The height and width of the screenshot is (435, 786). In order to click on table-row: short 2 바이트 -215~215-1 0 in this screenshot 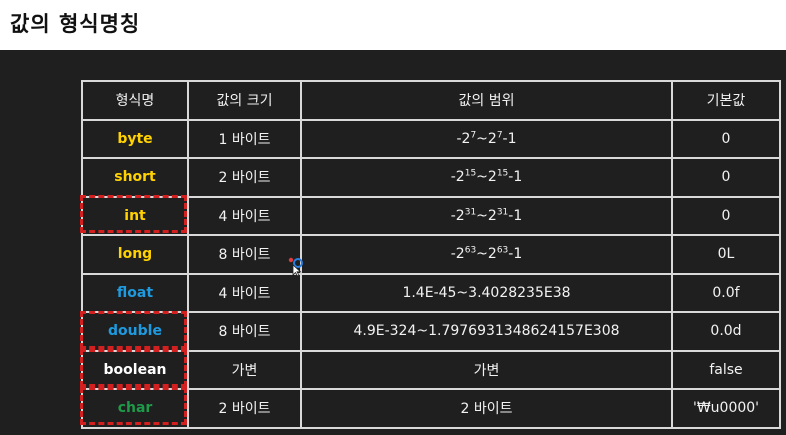, I will do `click(431, 177)`.